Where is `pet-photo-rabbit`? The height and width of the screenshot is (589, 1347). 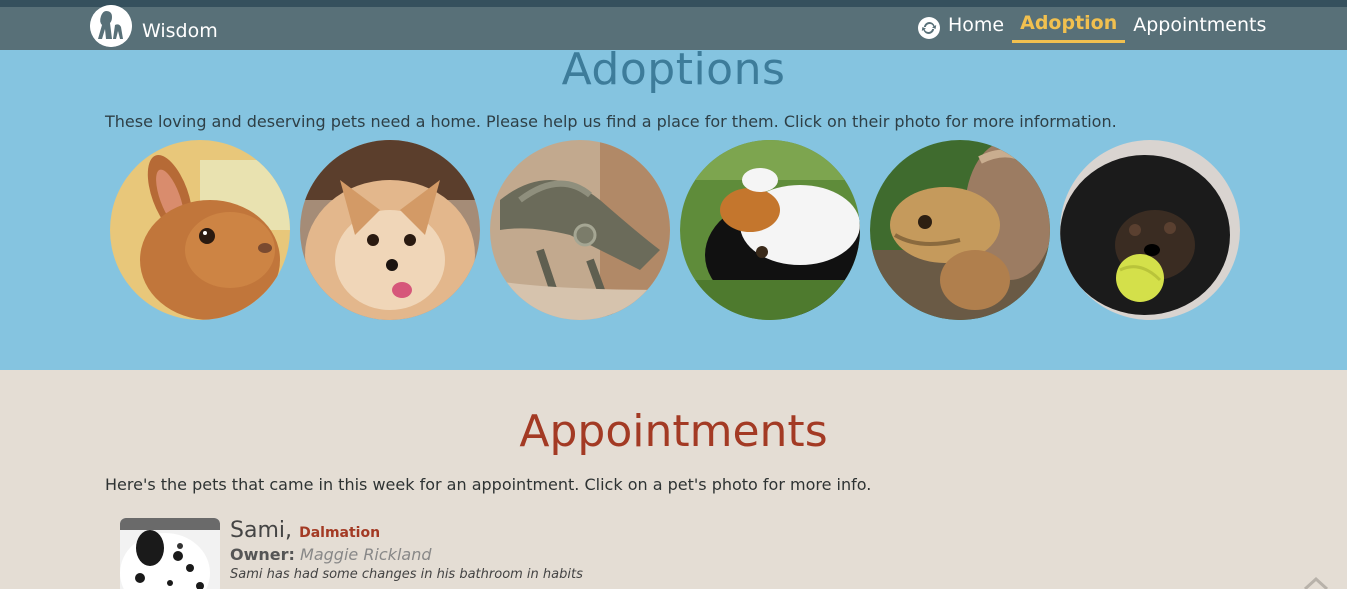
pet-photo-rabbit is located at coordinates (200, 230).